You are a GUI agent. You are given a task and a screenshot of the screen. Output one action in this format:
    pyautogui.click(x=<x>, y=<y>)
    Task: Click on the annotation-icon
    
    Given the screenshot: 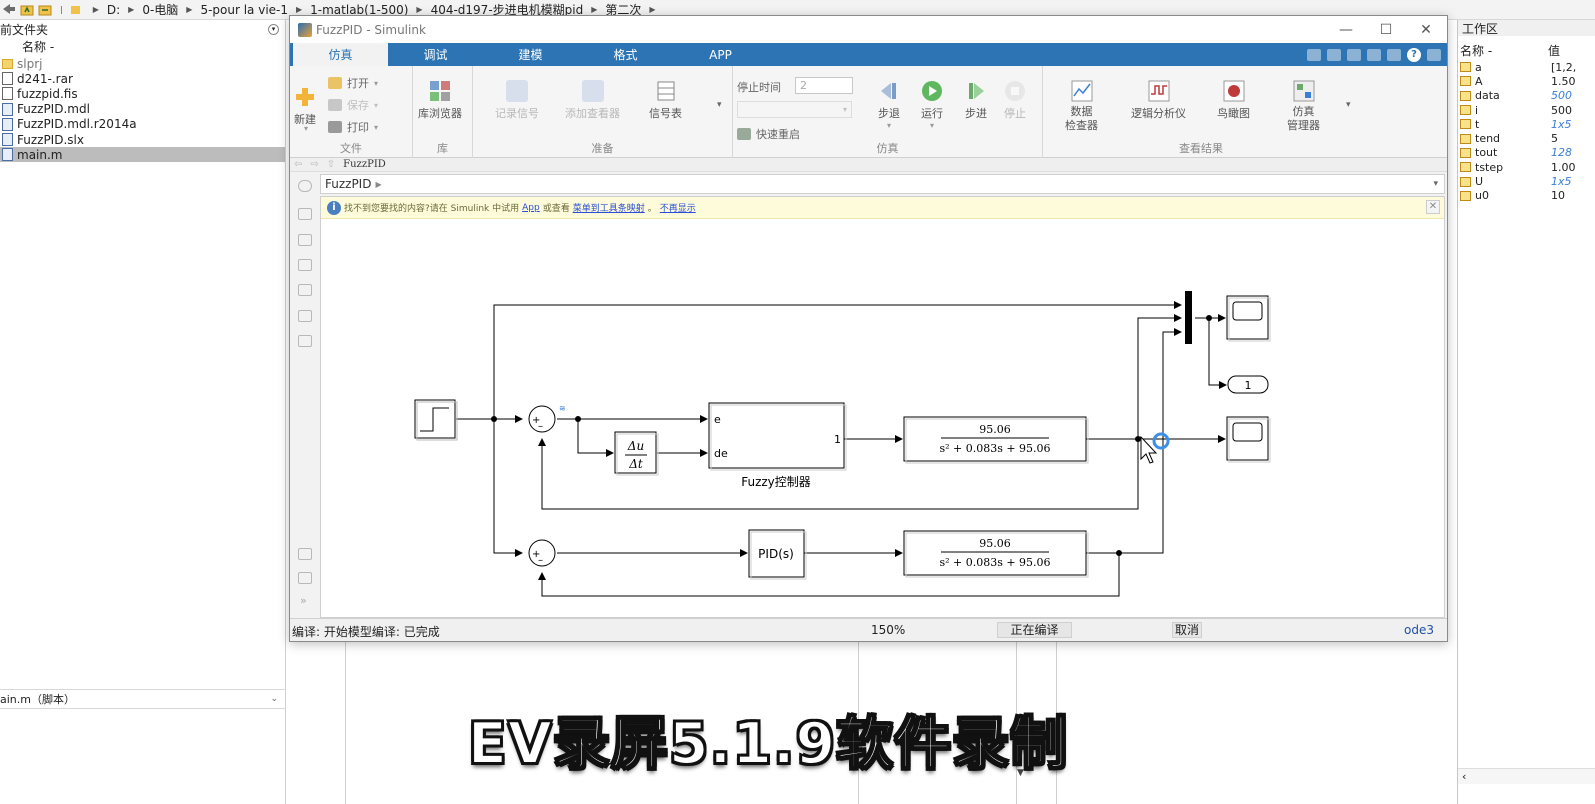 What is the action you would take?
    pyautogui.click(x=305, y=290)
    